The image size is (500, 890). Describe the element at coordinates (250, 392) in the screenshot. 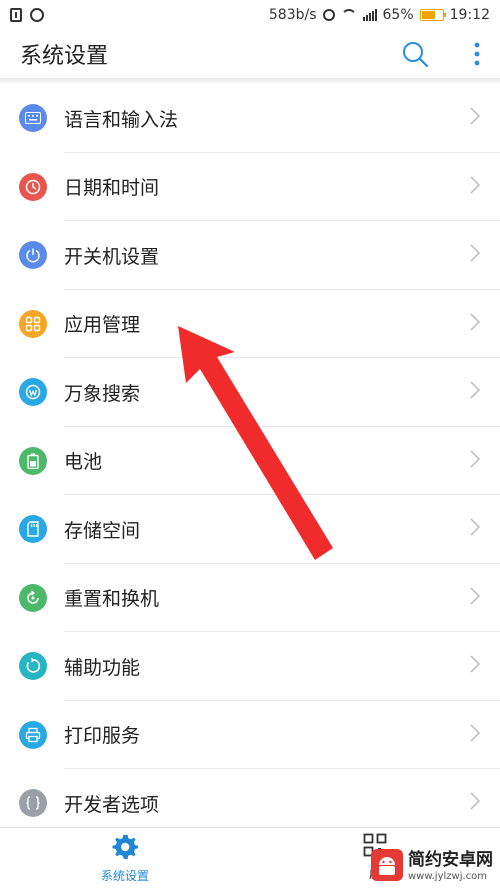

I see `settings-item-global-search: 万象搜索` at that location.